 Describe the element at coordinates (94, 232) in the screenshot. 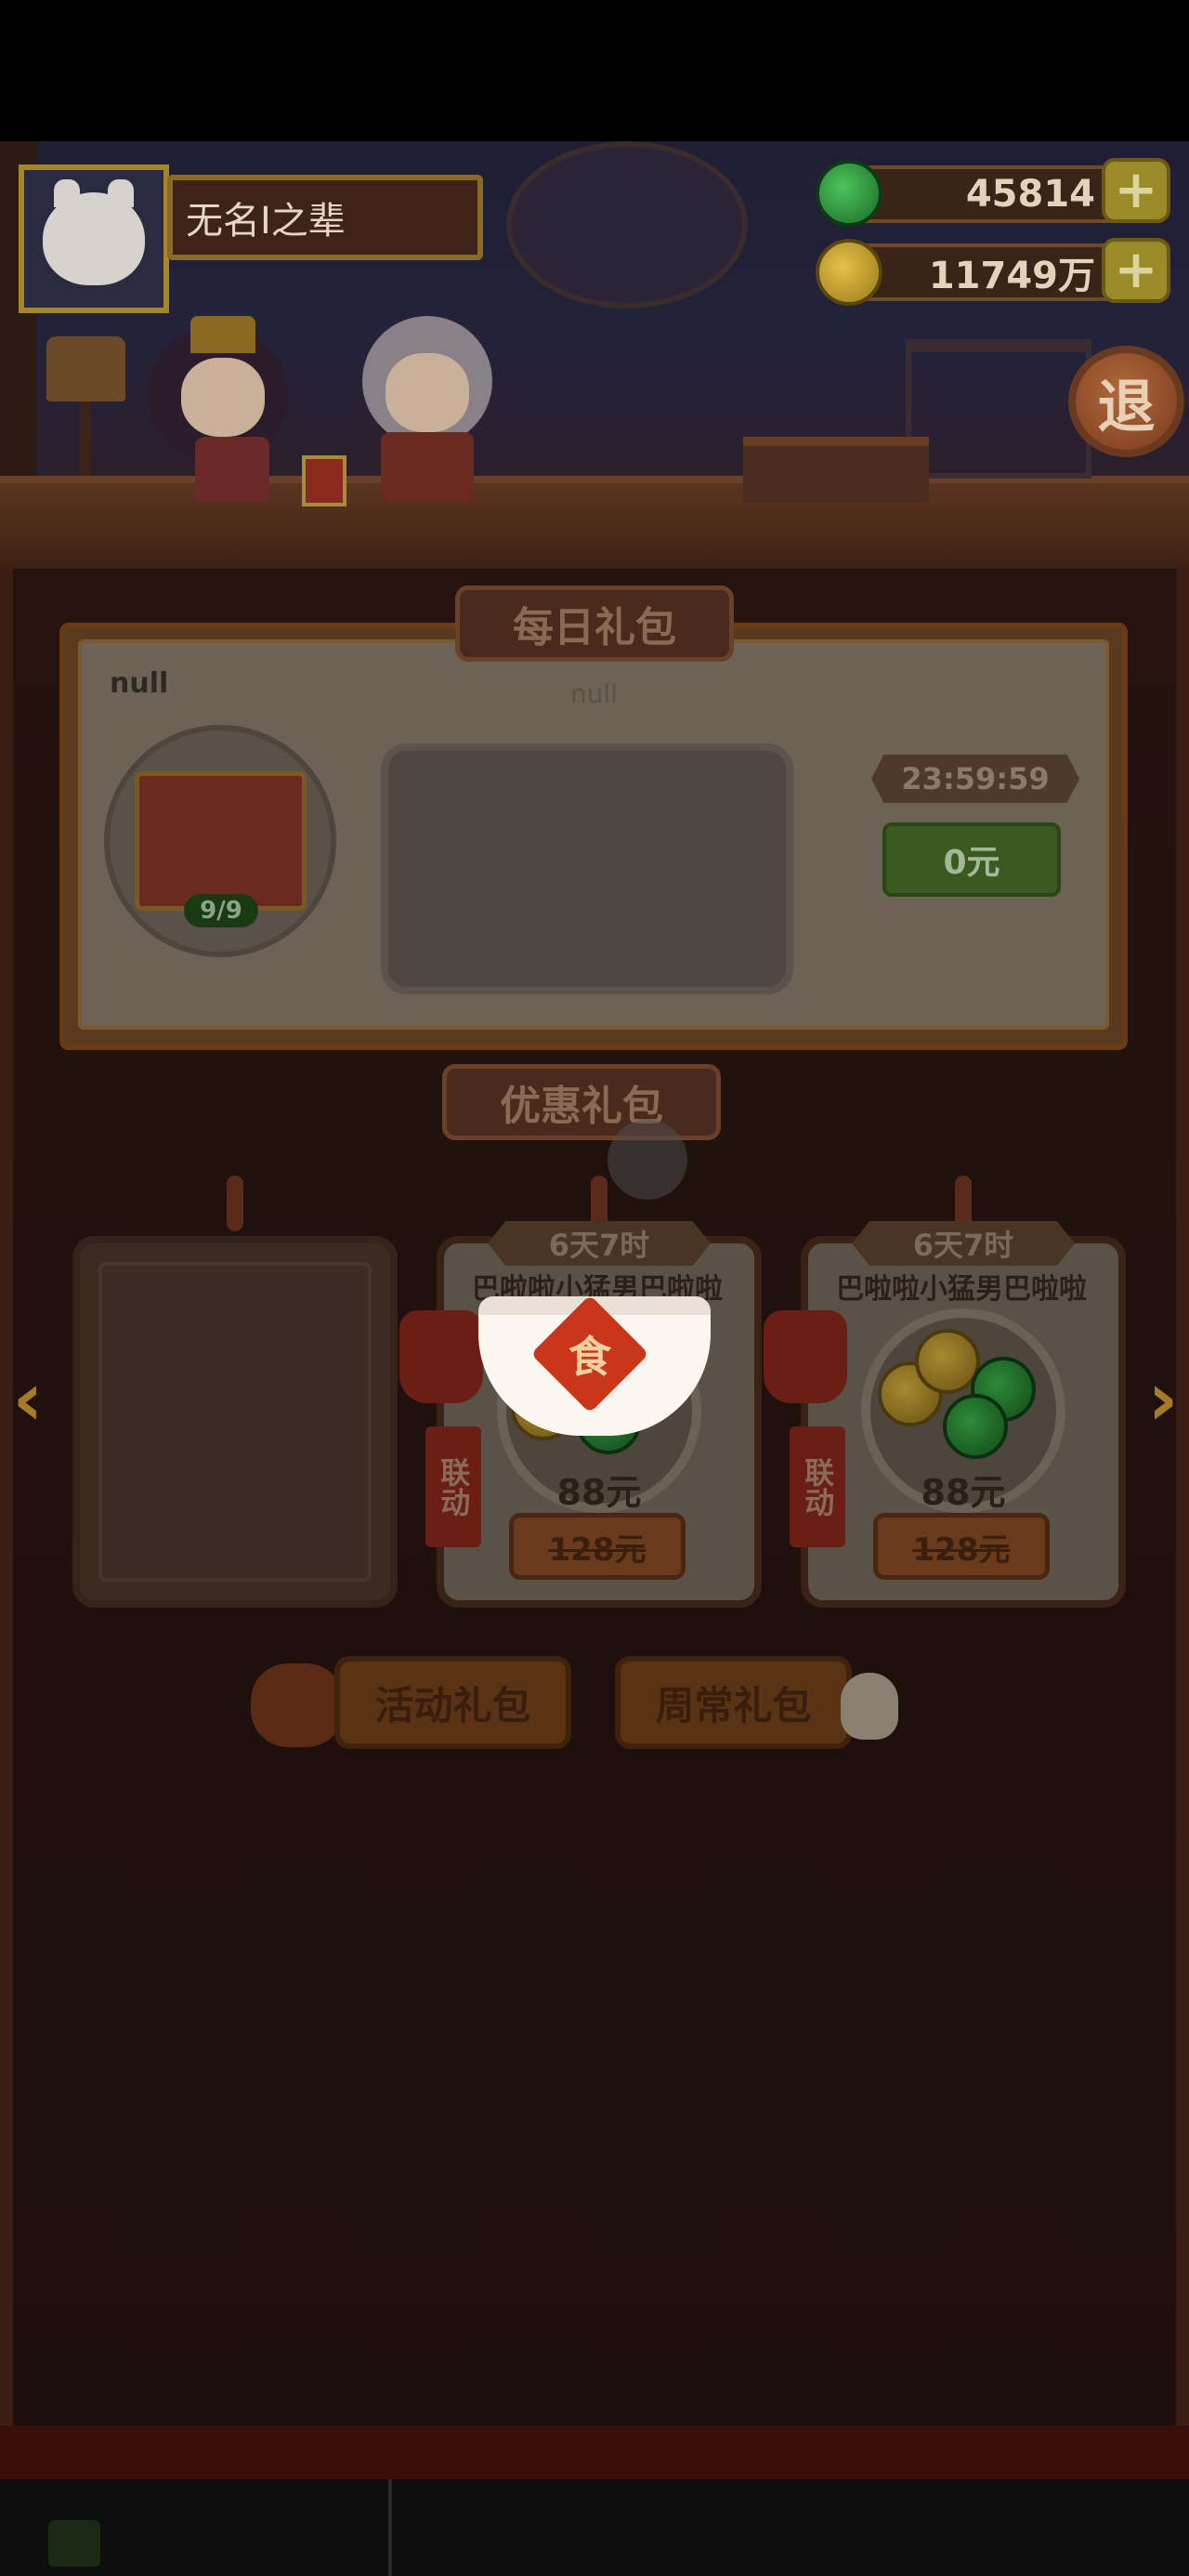

I see `cat-avatar-icon` at that location.